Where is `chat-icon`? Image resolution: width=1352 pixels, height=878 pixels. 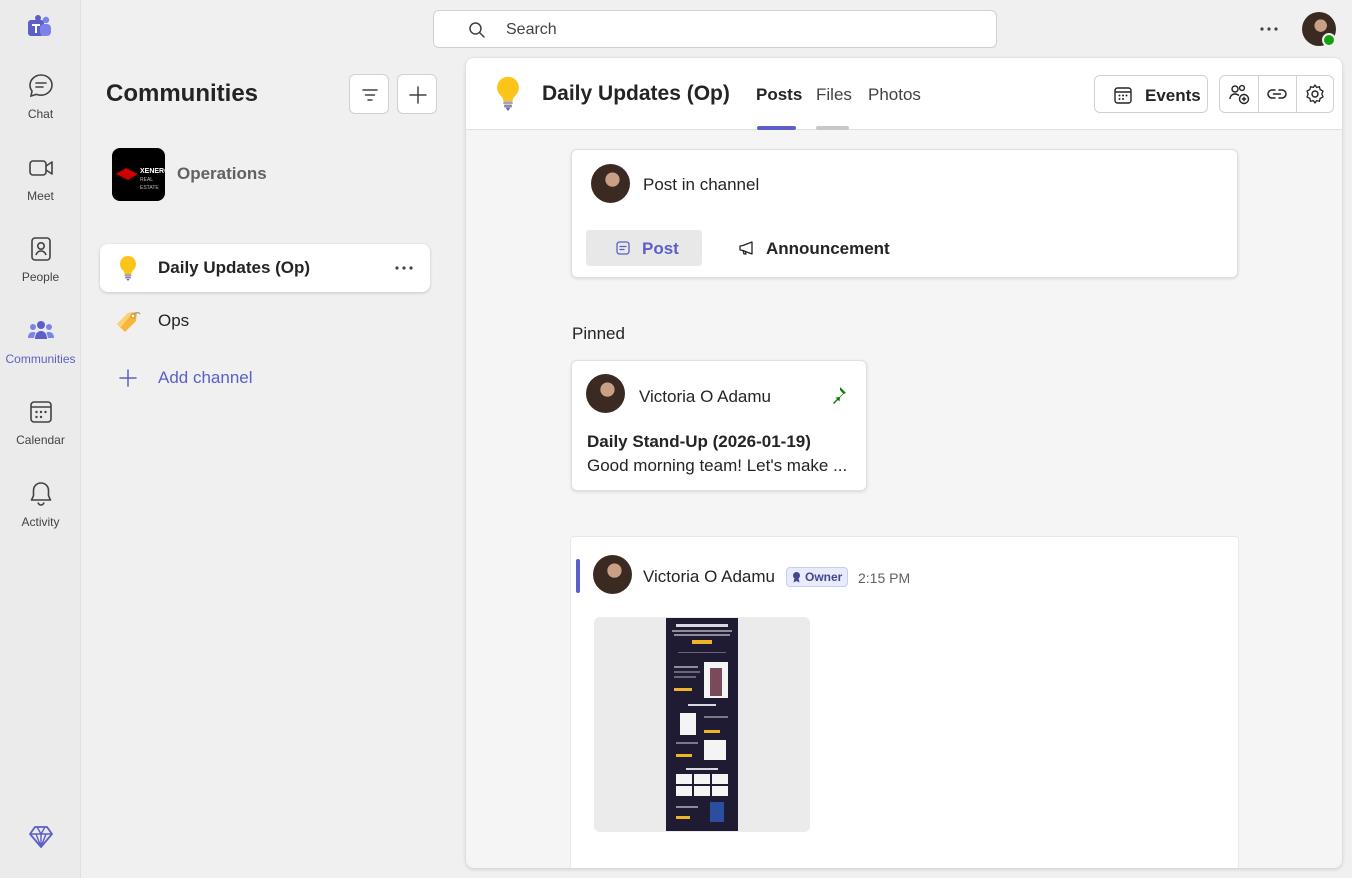 chat-icon is located at coordinates (40, 86).